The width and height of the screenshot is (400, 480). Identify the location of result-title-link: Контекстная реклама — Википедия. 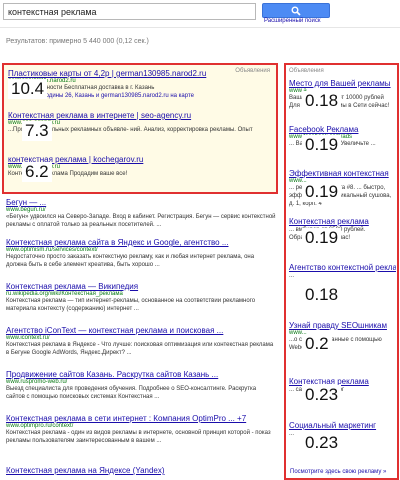
(141, 286).